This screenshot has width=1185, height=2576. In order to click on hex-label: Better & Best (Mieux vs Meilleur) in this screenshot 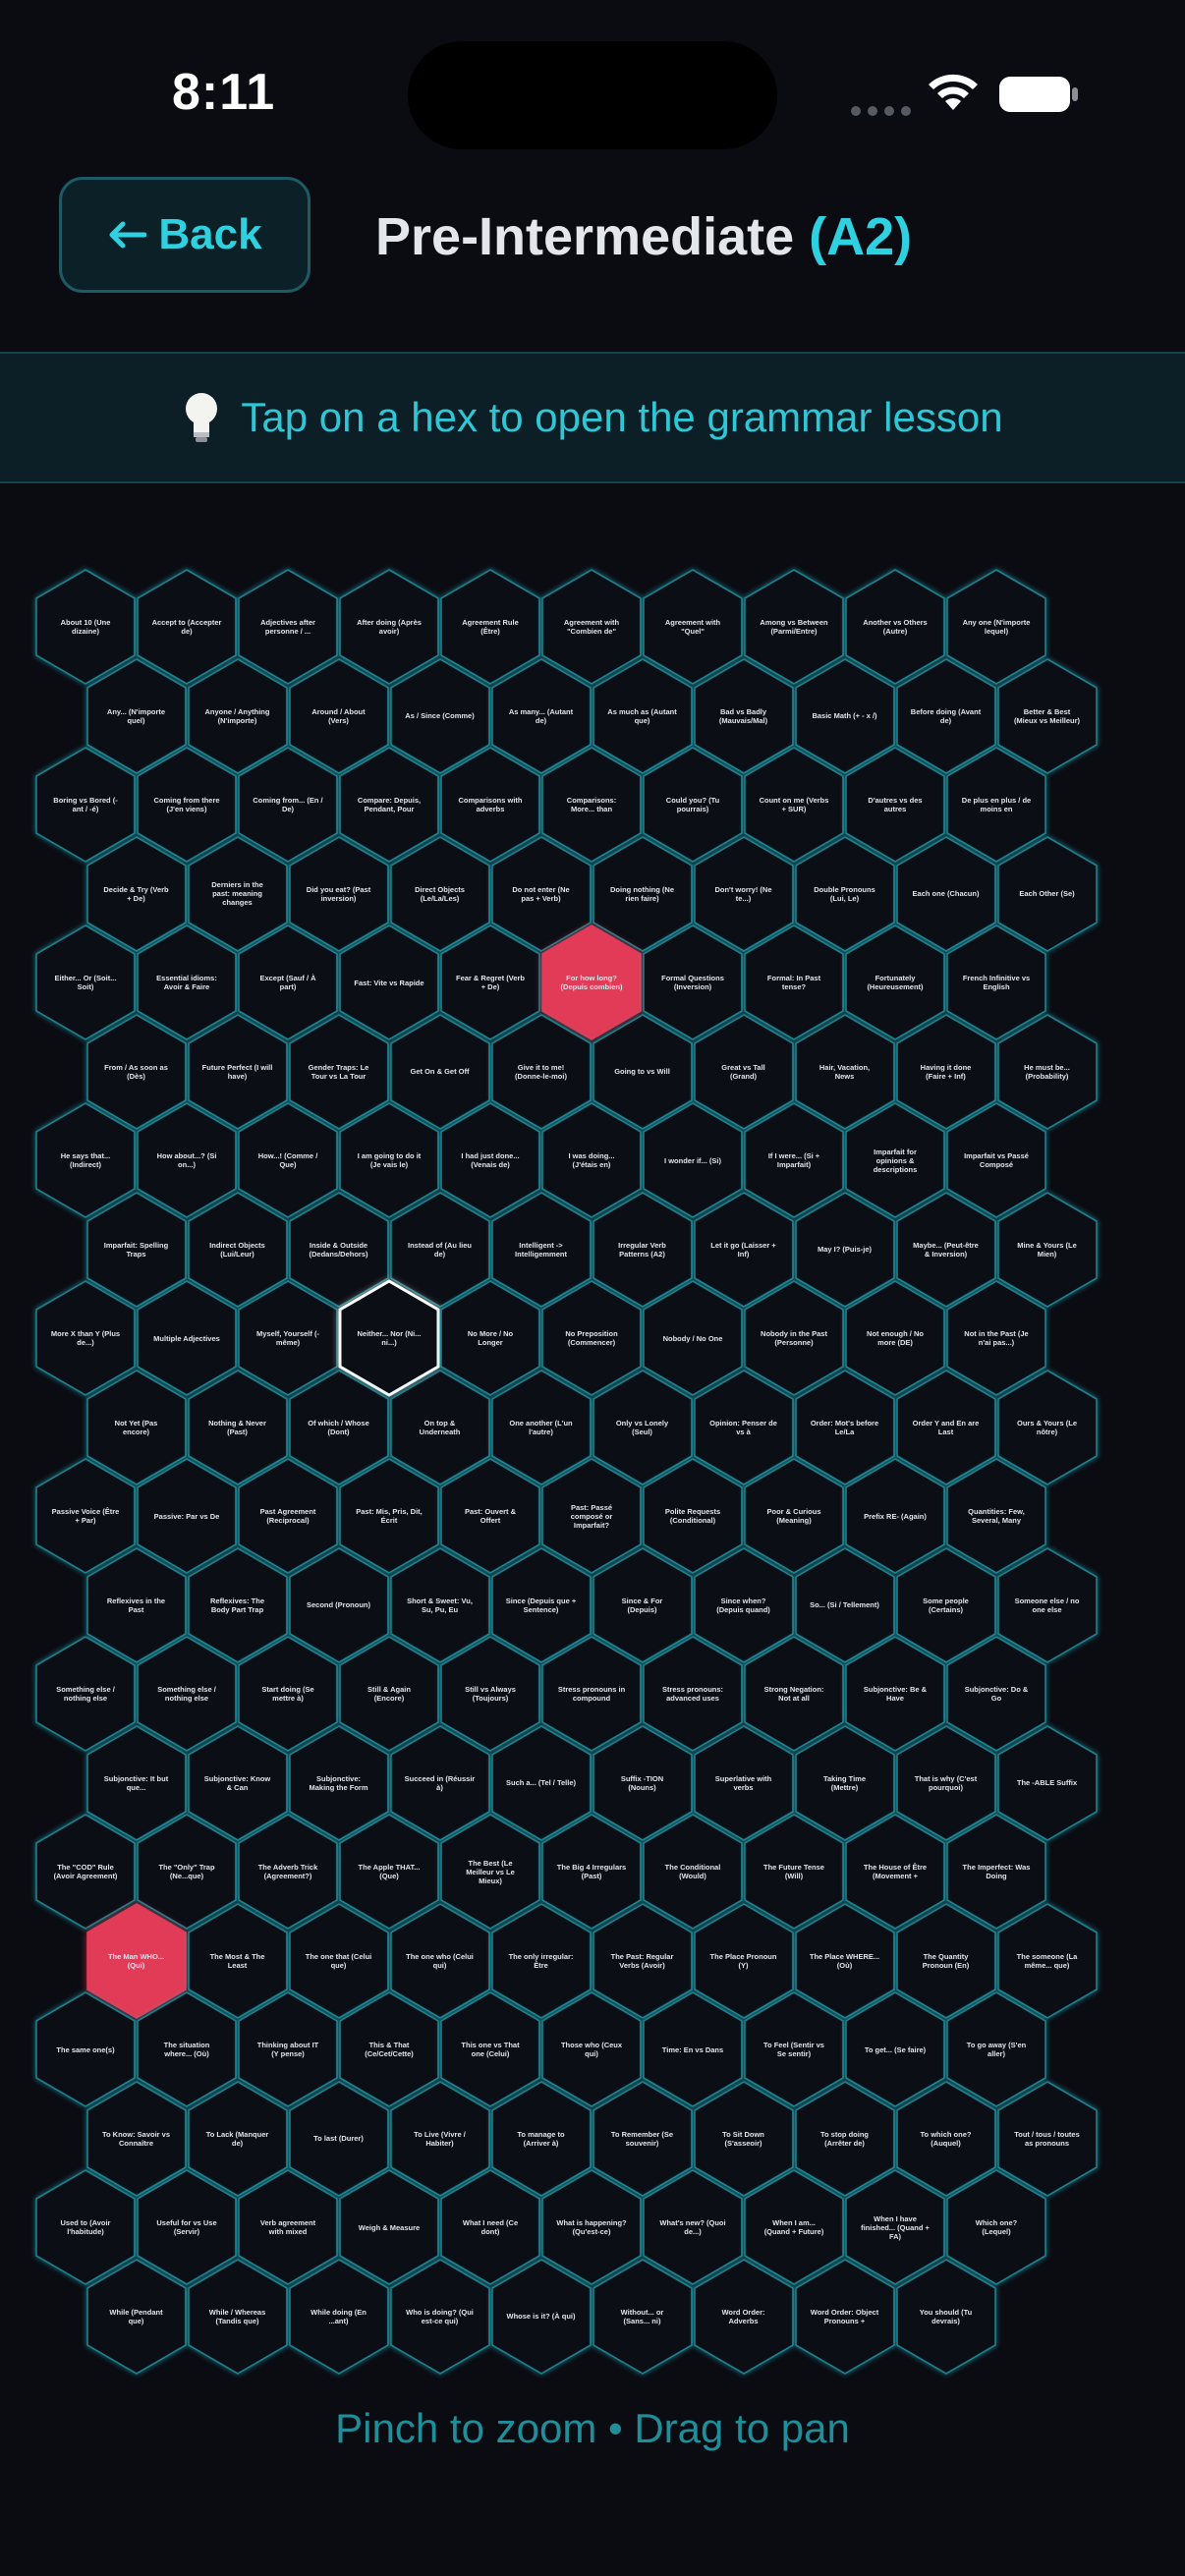, I will do `click(1047, 715)`.